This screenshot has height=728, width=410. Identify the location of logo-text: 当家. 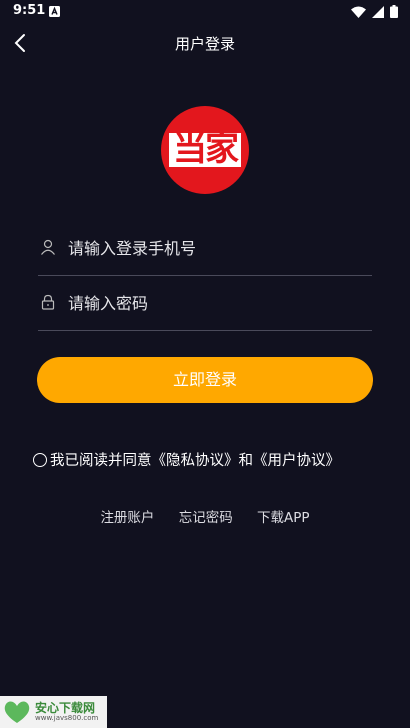
(206, 149).